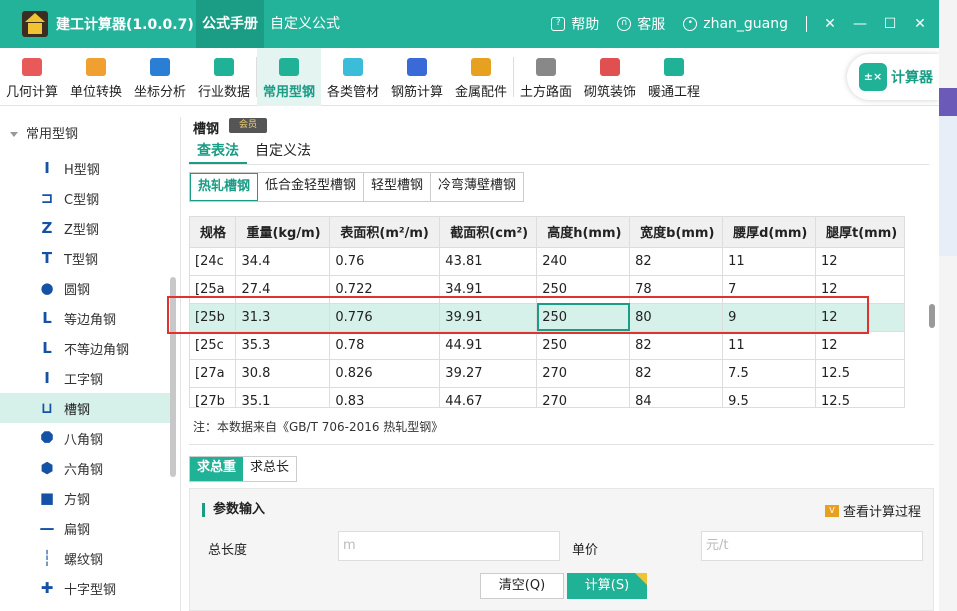  What do you see at coordinates (85, 318) in the screenshot?
I see `sidebar-item: L 等边角钢` at bounding box center [85, 318].